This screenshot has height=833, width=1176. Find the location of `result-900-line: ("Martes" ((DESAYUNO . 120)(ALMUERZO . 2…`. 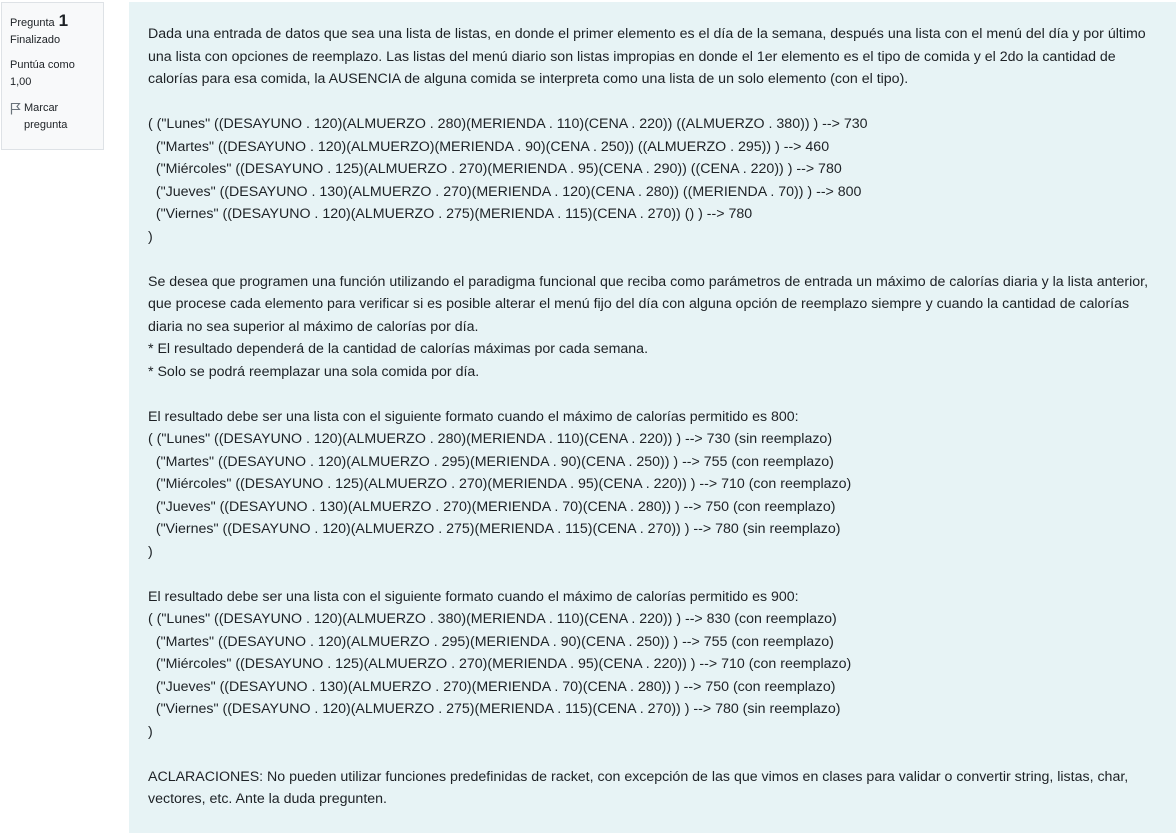

result-900-line: ("Martes" ((DESAYUNO . 120)(ALMUERZO . 2… is located at coordinates (491, 641).